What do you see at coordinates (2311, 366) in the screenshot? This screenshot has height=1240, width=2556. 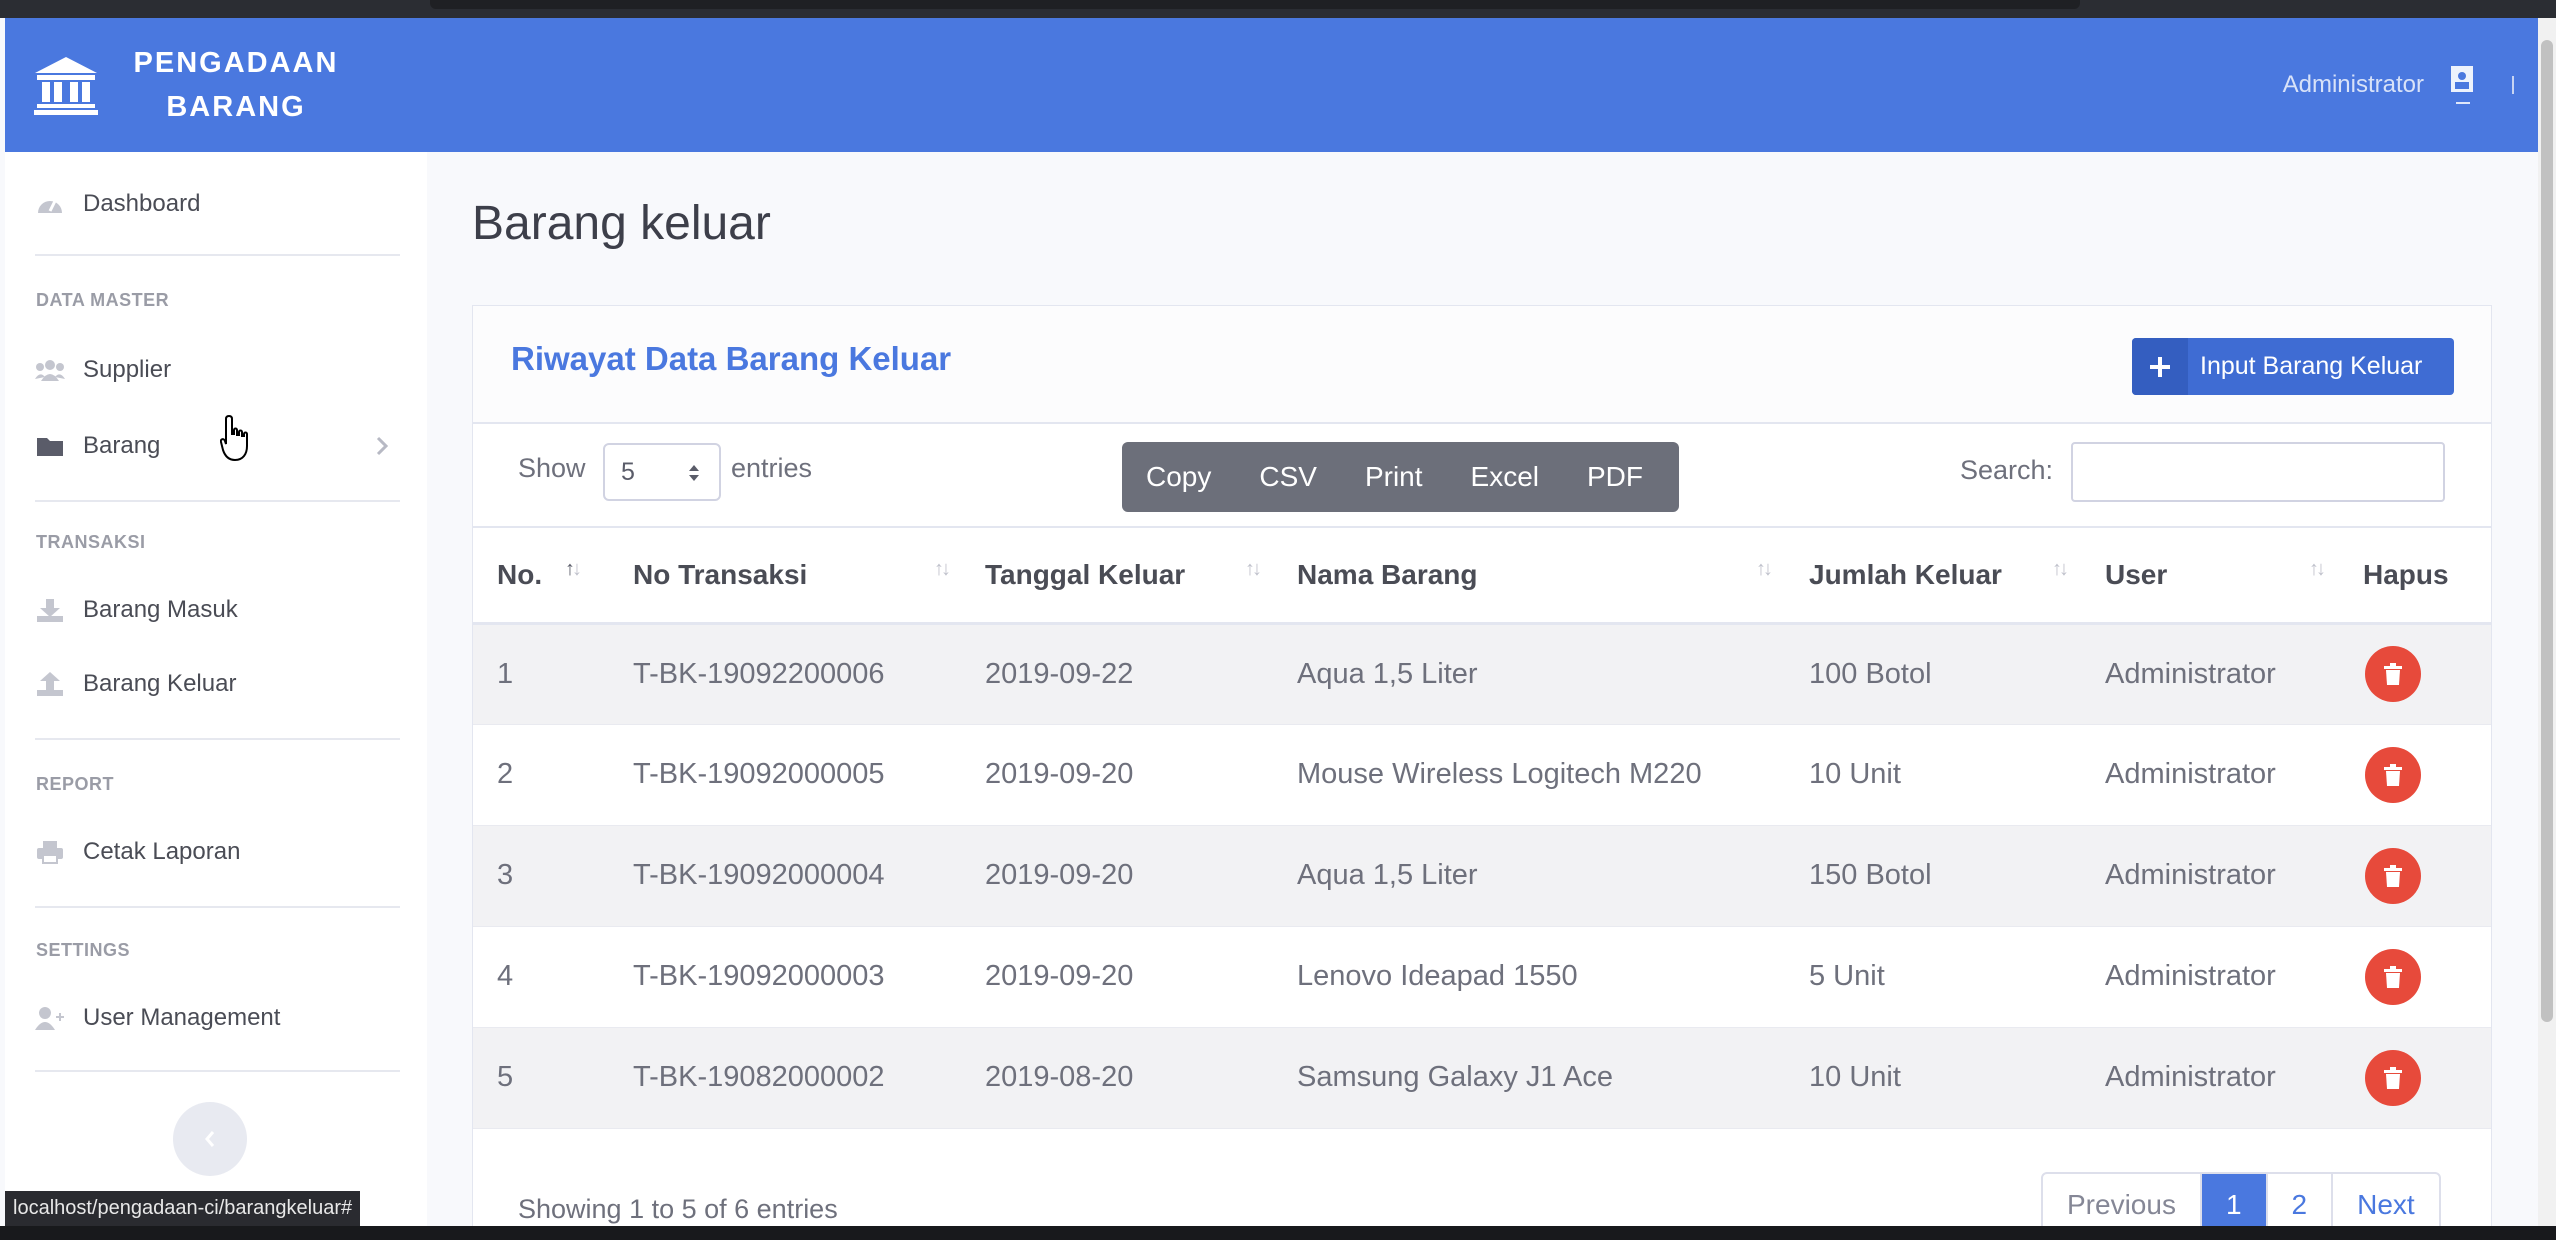 I see `button-label: Input Barang Keluar` at bounding box center [2311, 366].